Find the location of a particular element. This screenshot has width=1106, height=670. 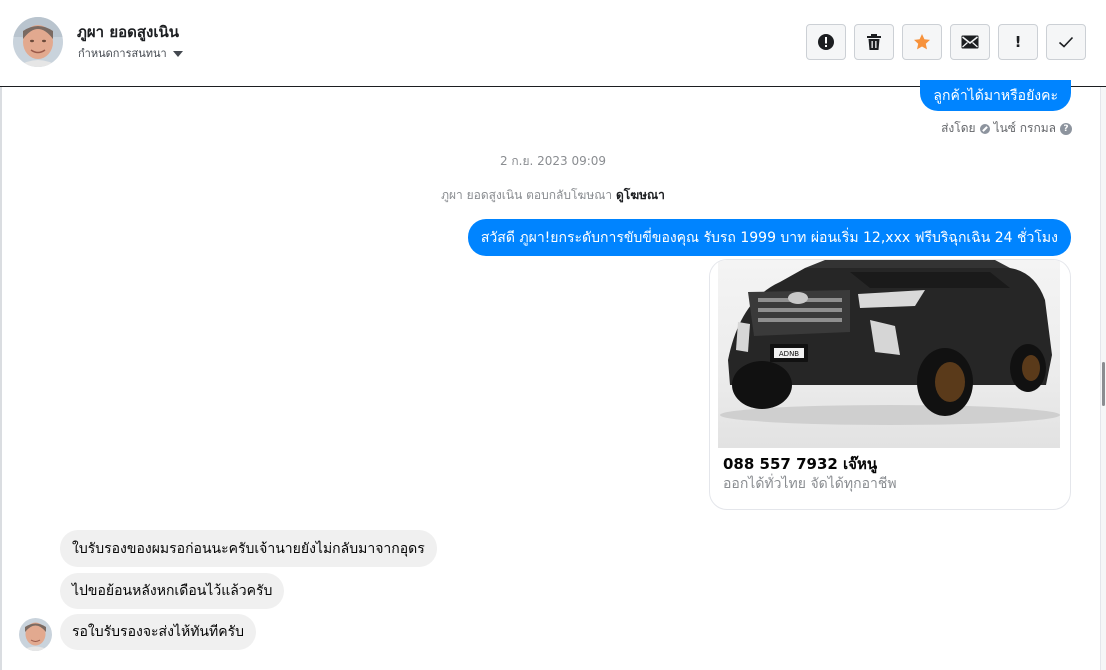

conversation-settings-dropdown: กำหนดการสนทนา is located at coordinates (130, 53).